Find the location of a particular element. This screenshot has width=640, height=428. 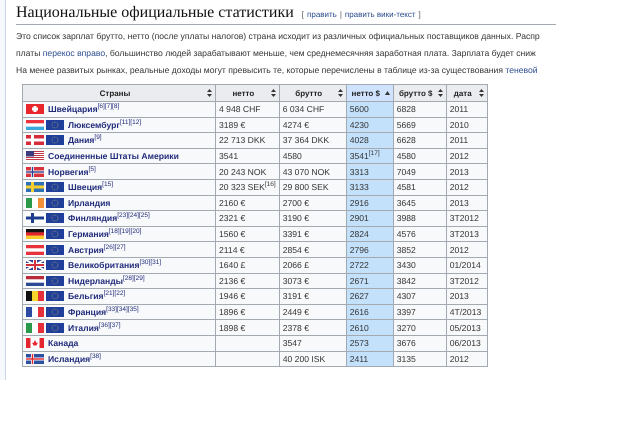

paragraph-line: платы перекос вправо, большинство людей зарабатывают меньше, чем среднемесячняя заработная плата. Зарплата будет сниж is located at coordinates (276, 53).